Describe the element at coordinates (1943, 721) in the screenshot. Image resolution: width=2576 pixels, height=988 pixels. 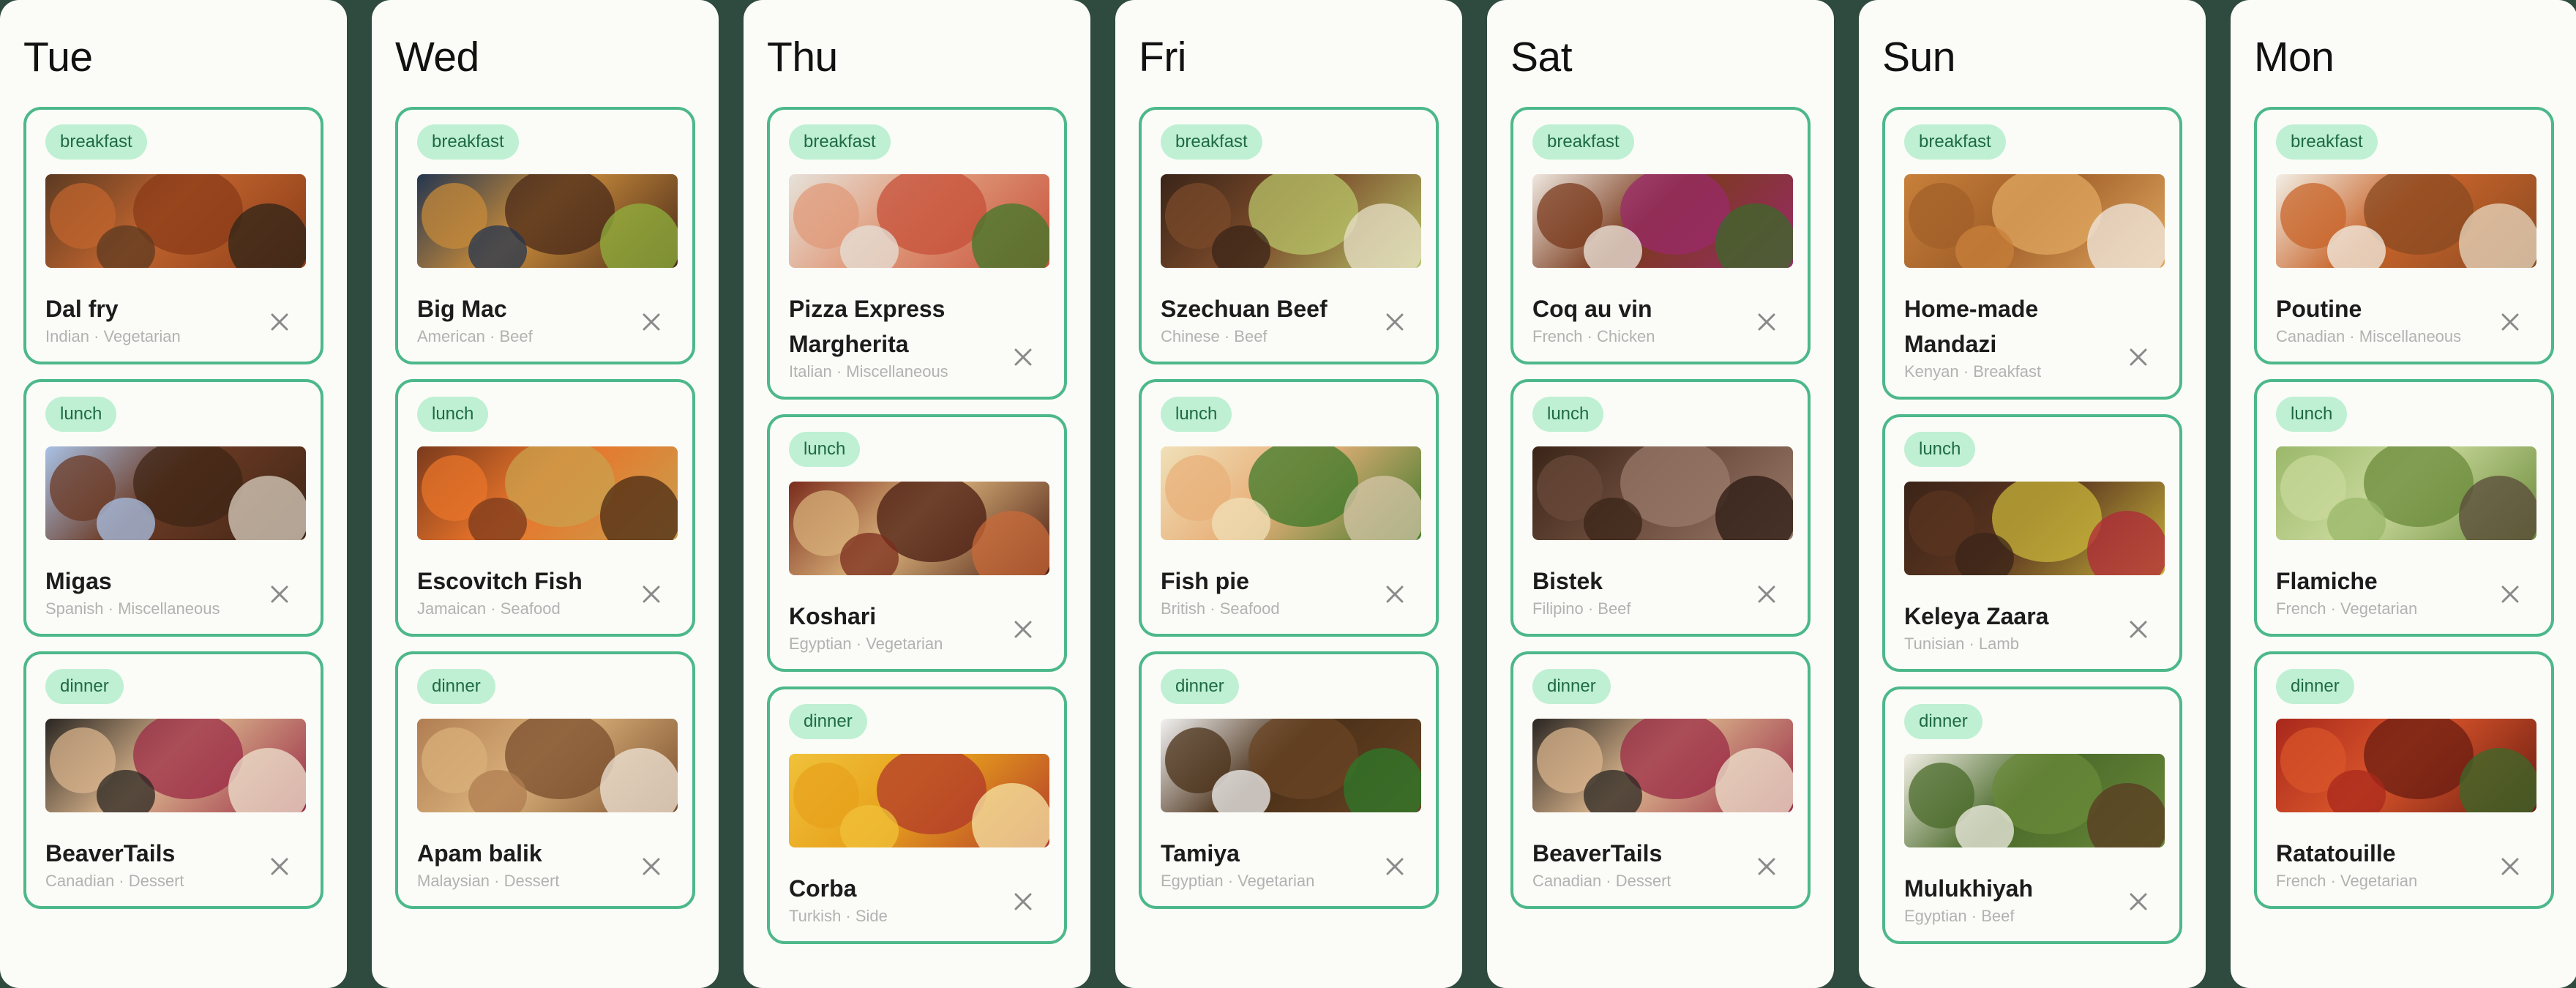
I see `meal-type-tag: dinner` at that location.